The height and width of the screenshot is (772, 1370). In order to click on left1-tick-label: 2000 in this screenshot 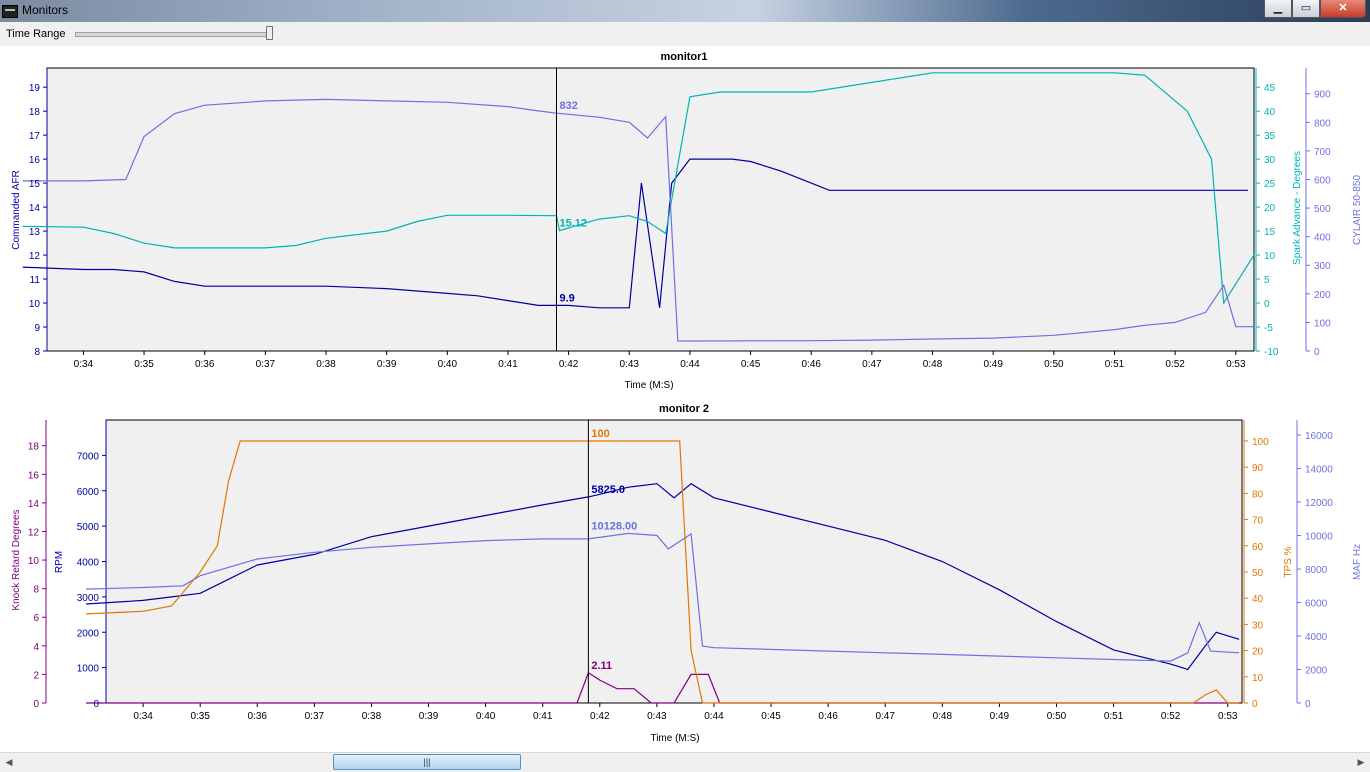, I will do `click(88, 633)`.